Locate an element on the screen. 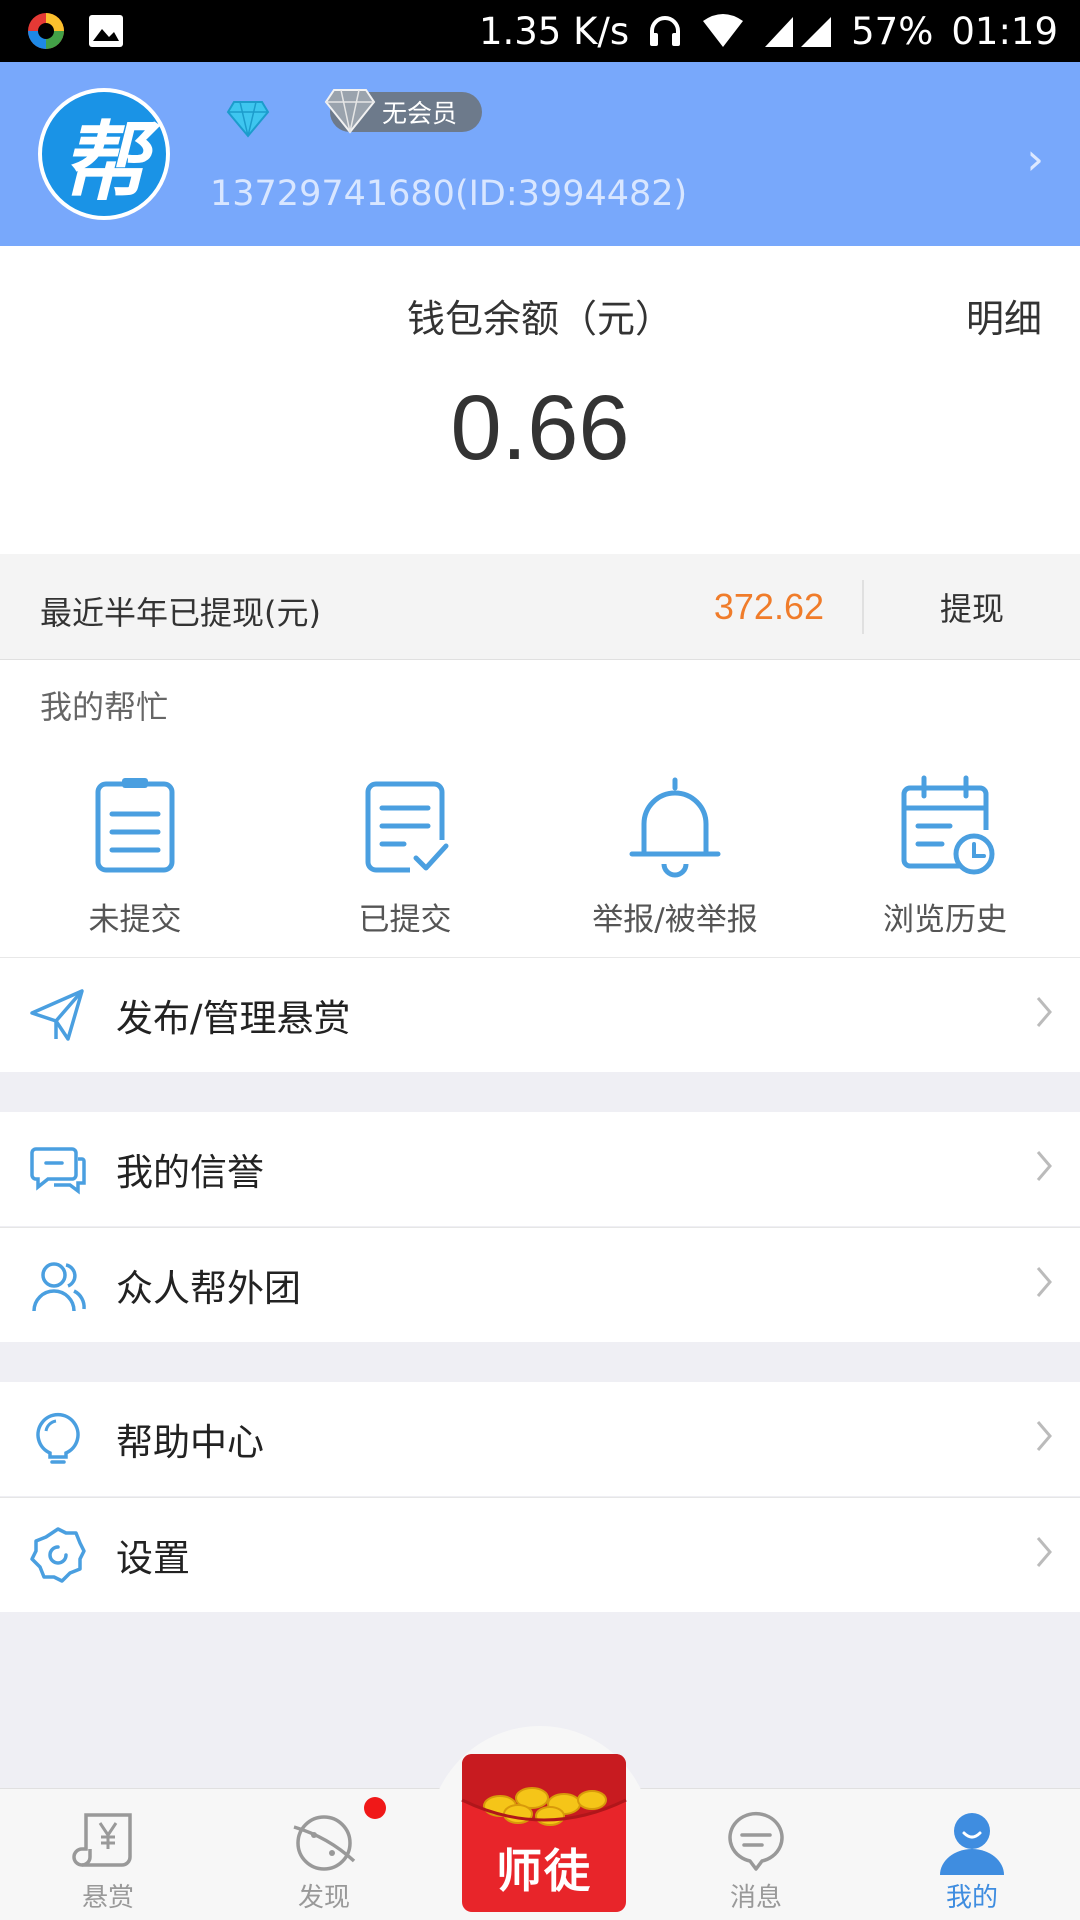 This screenshot has height=1920, width=1080. menu-item-label: 发布/管理悬赏 is located at coordinates (233, 1018).